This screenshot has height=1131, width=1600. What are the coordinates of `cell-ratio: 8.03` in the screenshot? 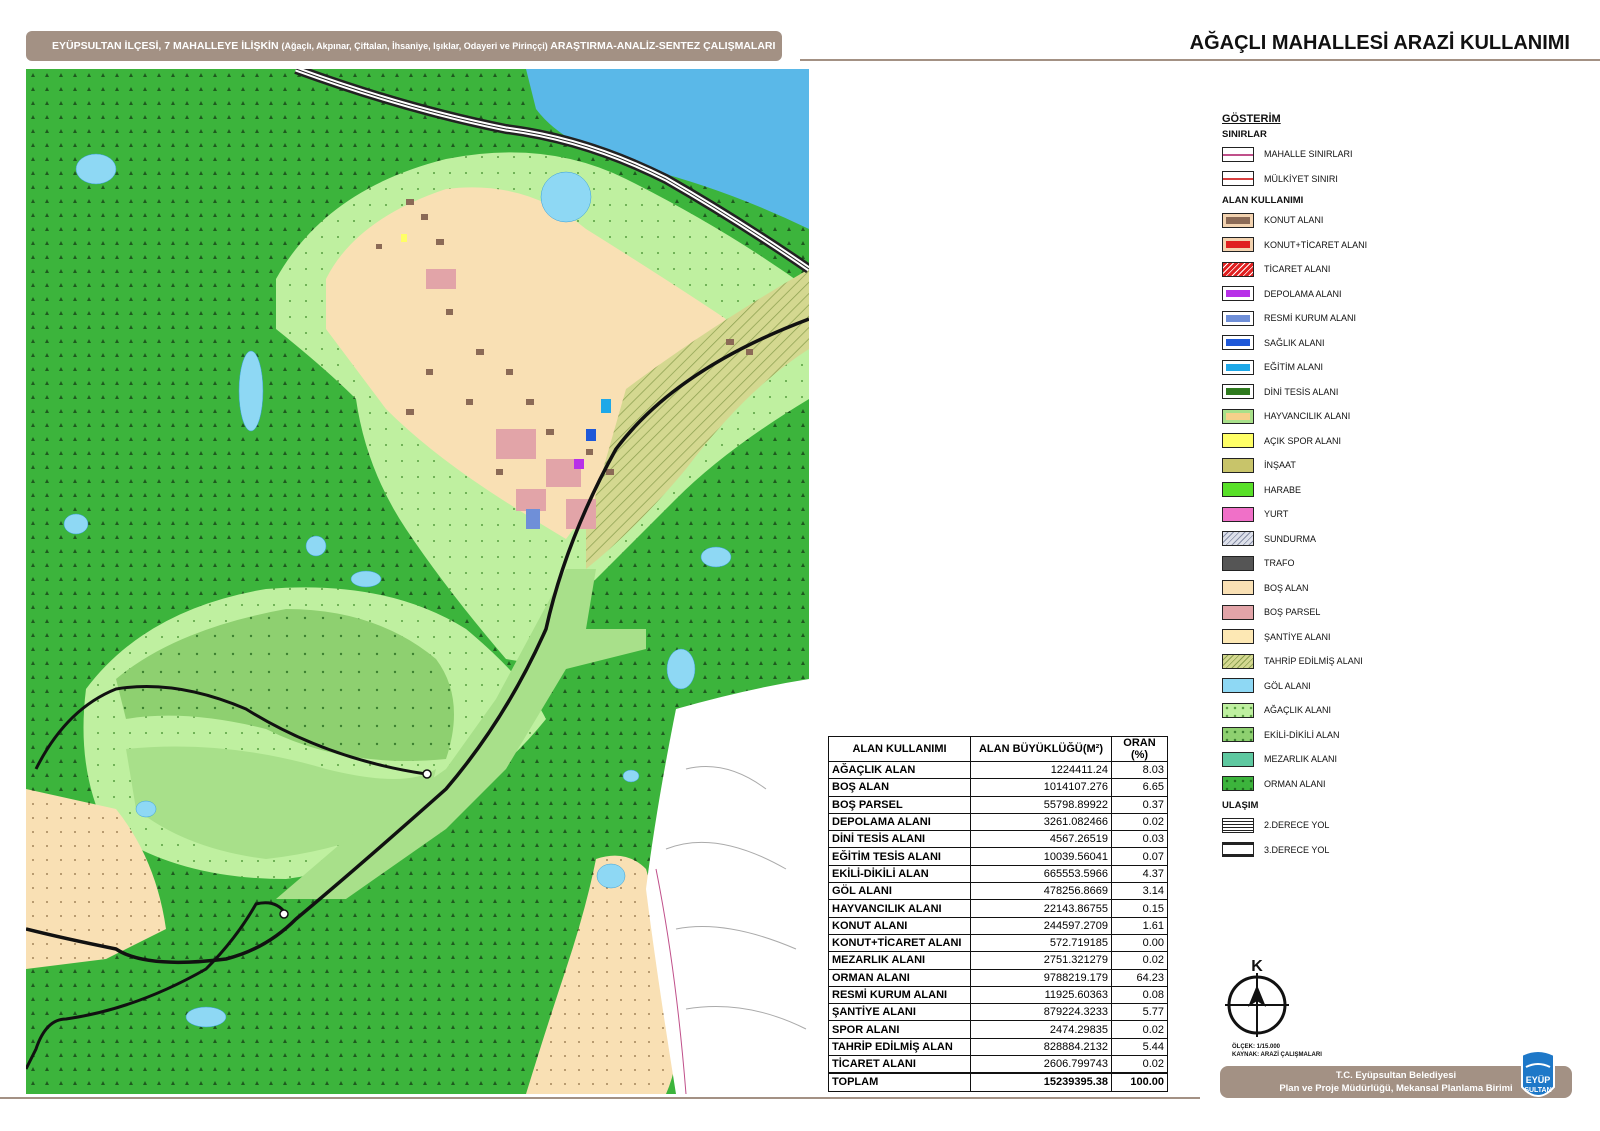 It's located at (1139, 770).